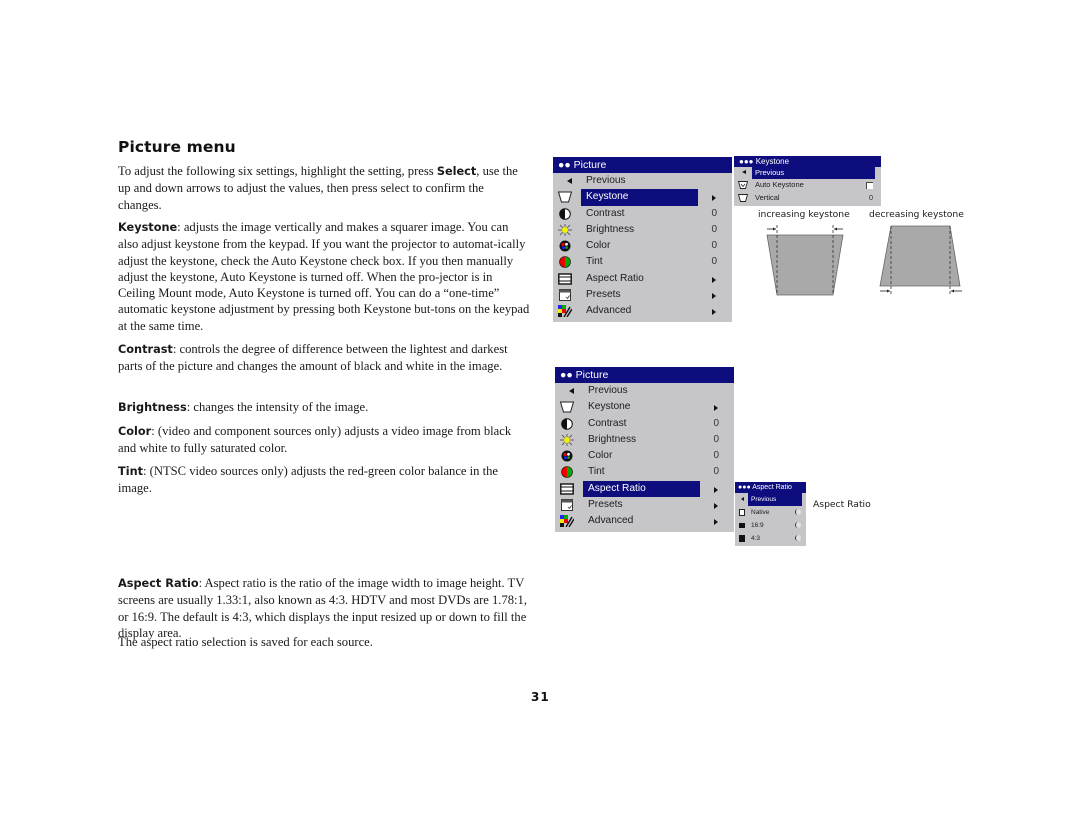 The width and height of the screenshot is (1080, 834). What do you see at coordinates (565, 246) in the screenshot?
I see `color-icon` at bounding box center [565, 246].